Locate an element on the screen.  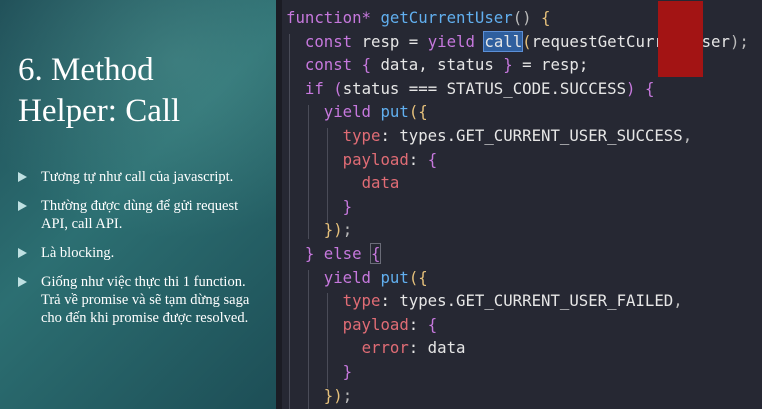
bullet-item: Là blocking. is located at coordinates (138, 253).